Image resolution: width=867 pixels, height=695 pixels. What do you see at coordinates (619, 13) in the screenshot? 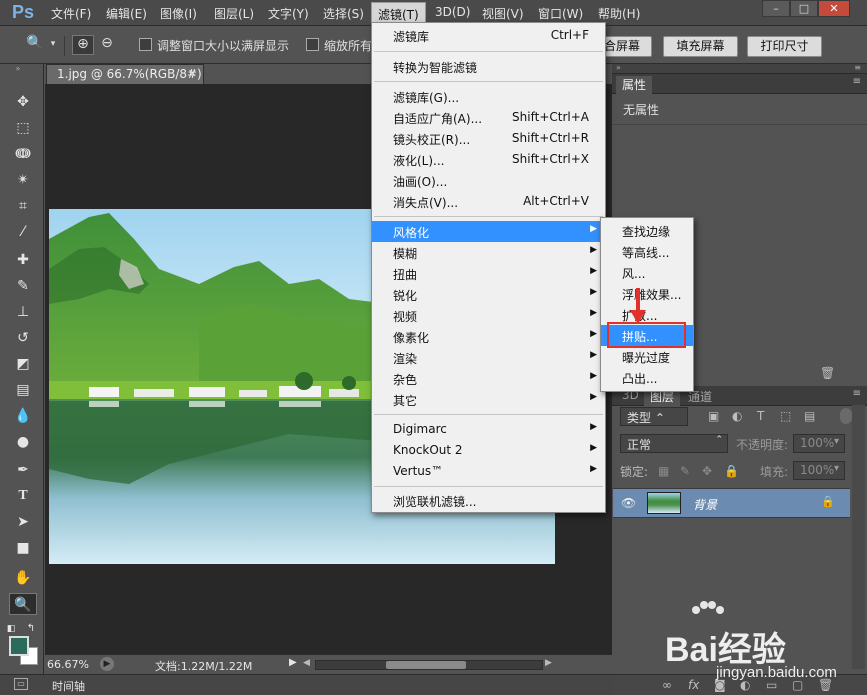
I see `menu-help: 帮助(H)` at bounding box center [619, 13].